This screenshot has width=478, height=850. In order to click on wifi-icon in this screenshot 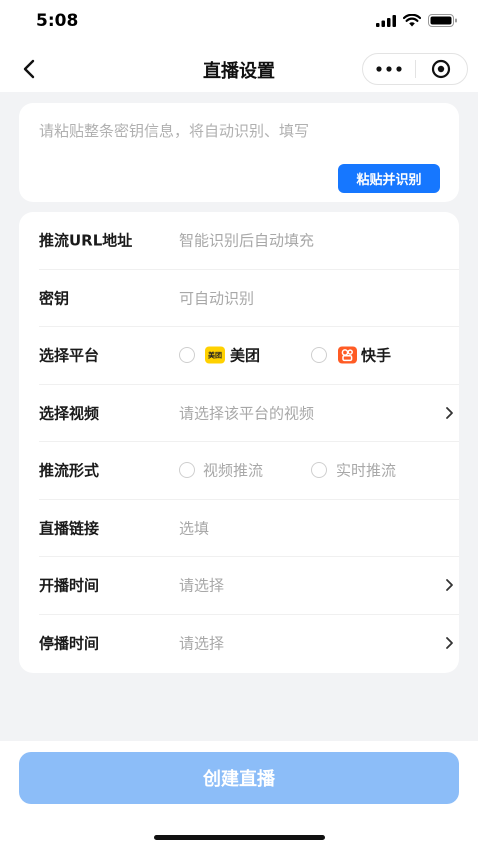, I will do `click(412, 20)`.